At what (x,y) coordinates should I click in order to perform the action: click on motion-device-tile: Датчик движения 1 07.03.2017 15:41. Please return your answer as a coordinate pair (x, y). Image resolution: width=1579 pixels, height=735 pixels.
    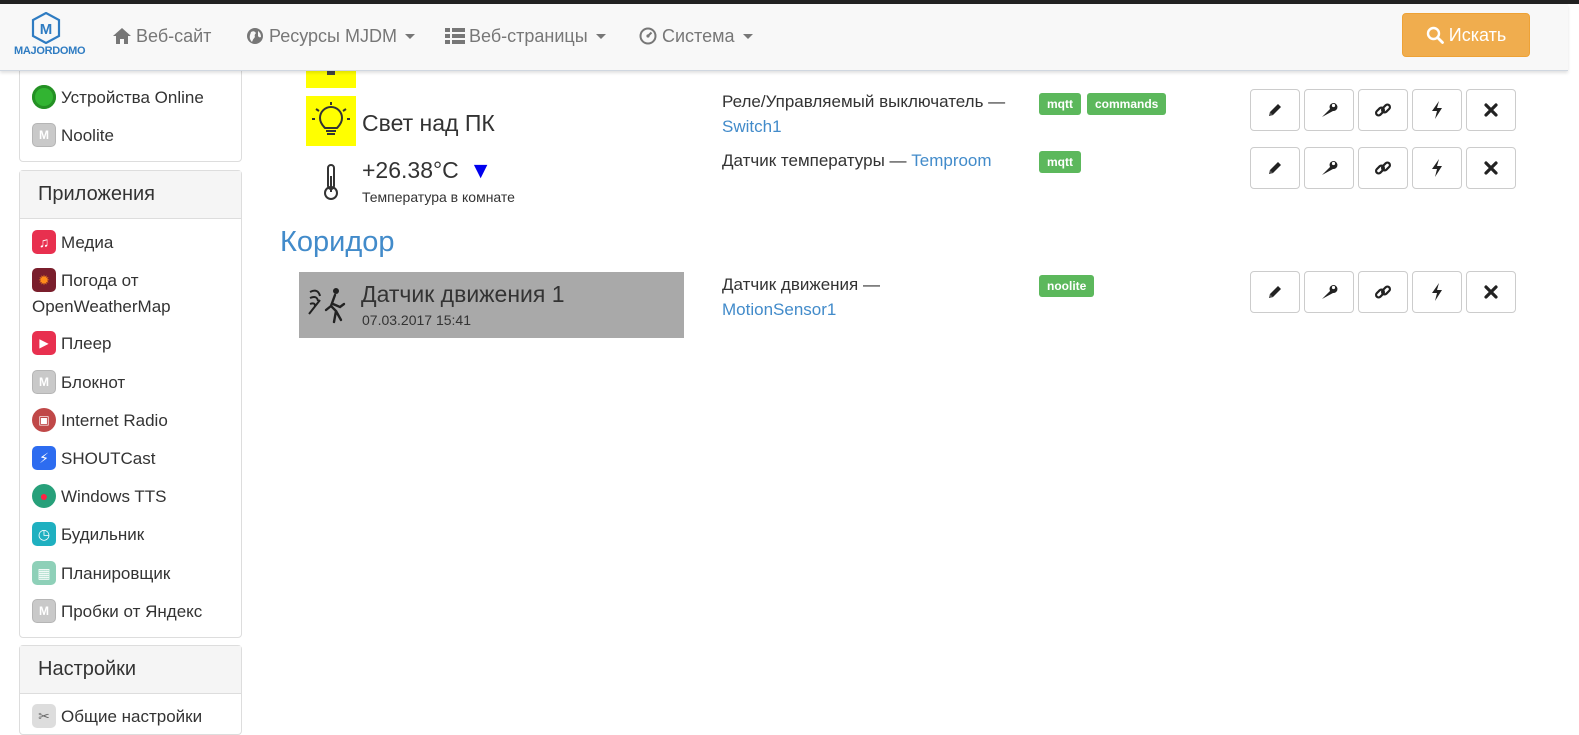
    Looking at the image, I should click on (491, 305).